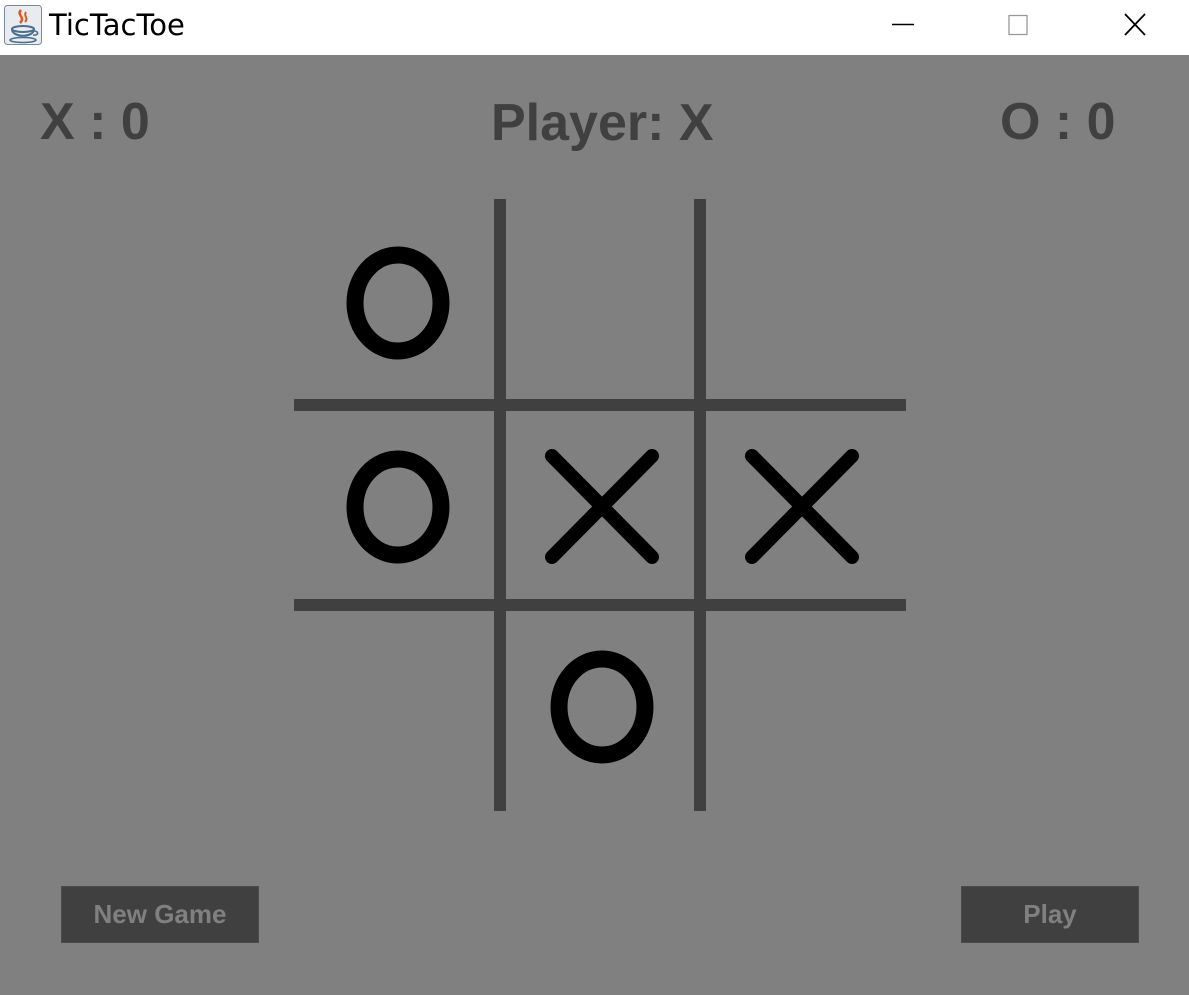 The height and width of the screenshot is (995, 1189). I want to click on close-button, so click(1135, 25).